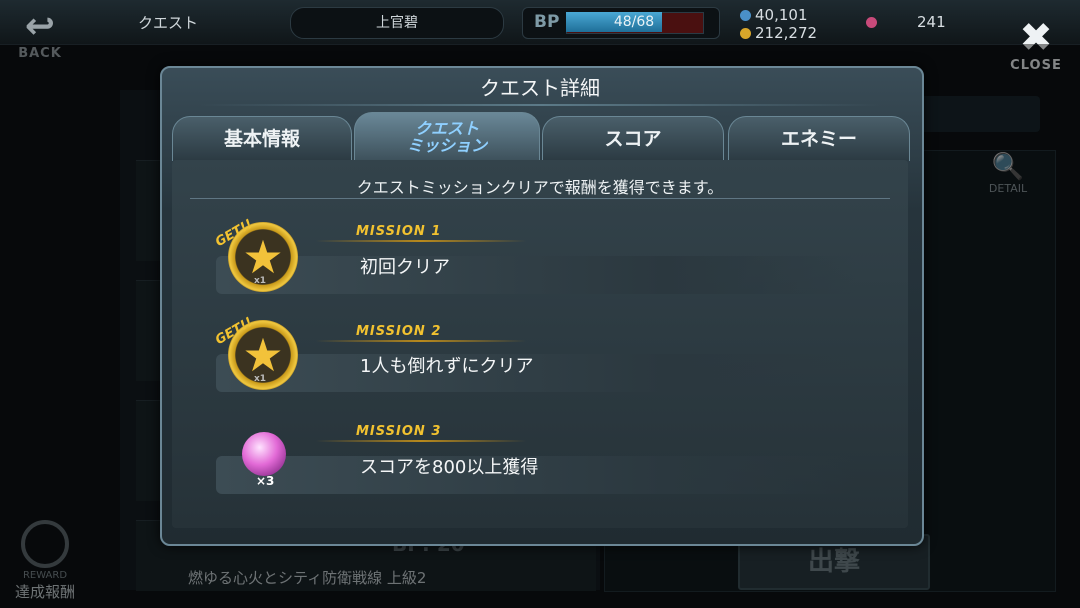 The image size is (1080, 608). I want to click on currency-gold-value: 212,272, so click(786, 33).